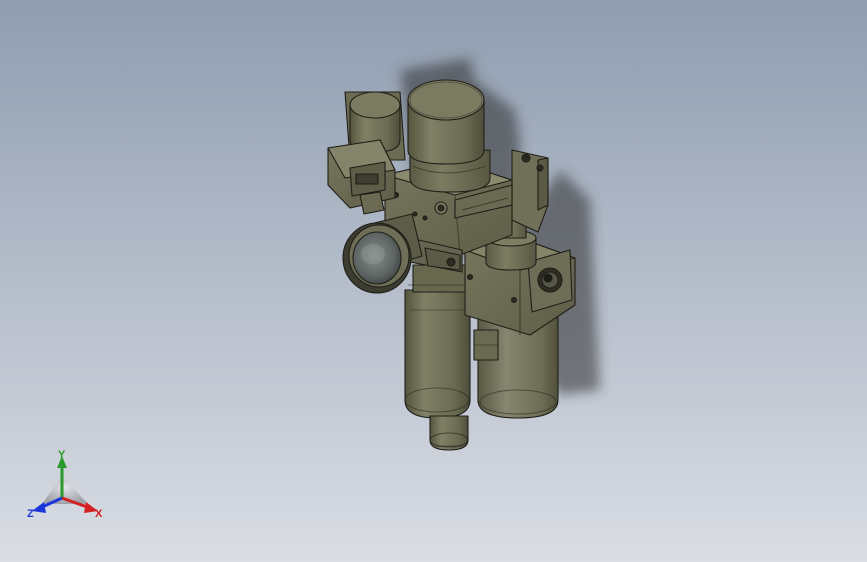  I want to click on x-axis-label: X, so click(99, 514).